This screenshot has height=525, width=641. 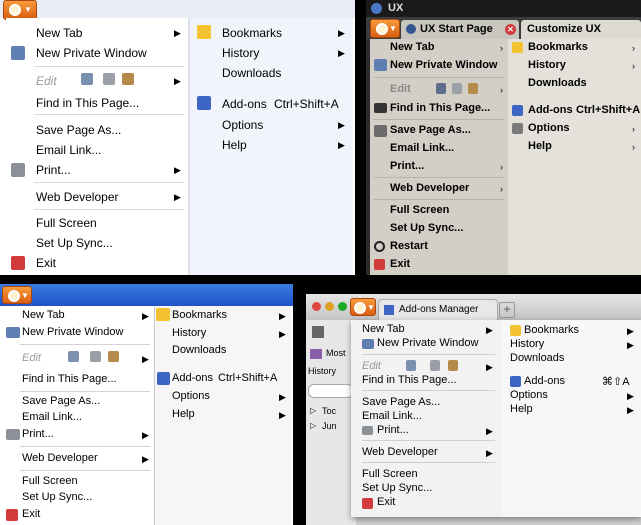 What do you see at coordinates (510, 29) in the screenshot?
I see `close-tab-icon: ✕` at bounding box center [510, 29].